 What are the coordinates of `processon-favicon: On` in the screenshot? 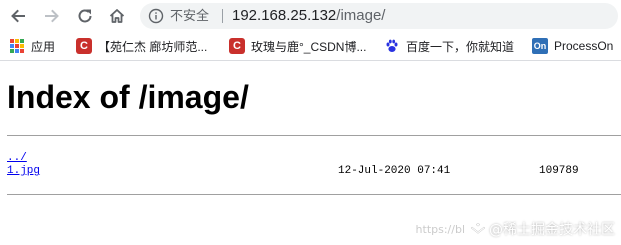 It's located at (540, 46).